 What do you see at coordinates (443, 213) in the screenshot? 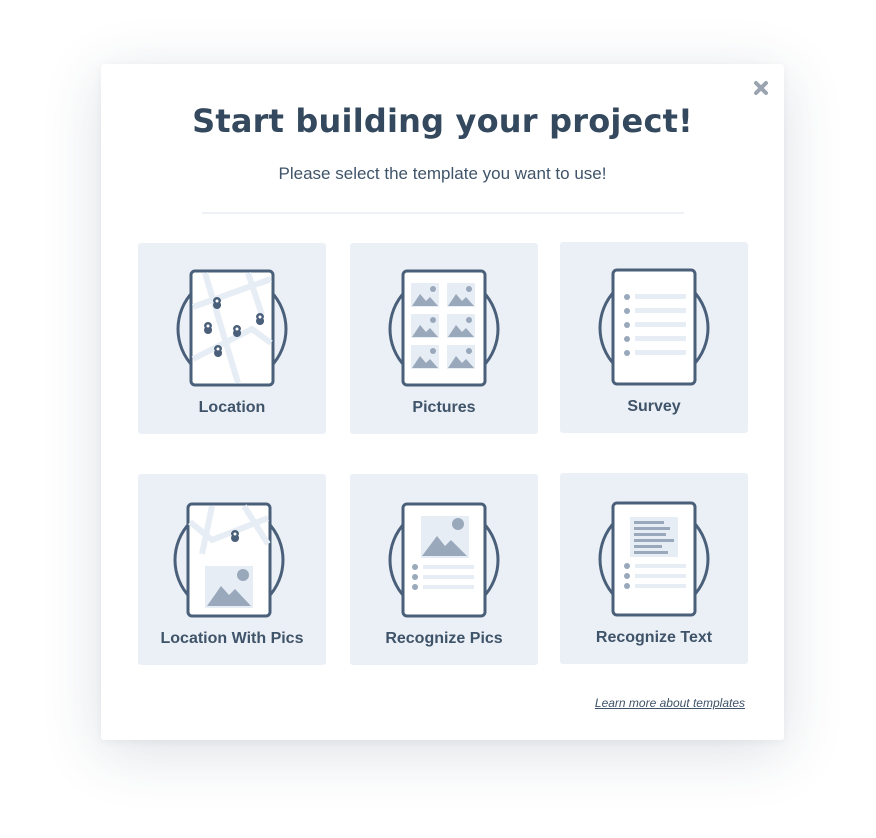
I see `divider` at bounding box center [443, 213].